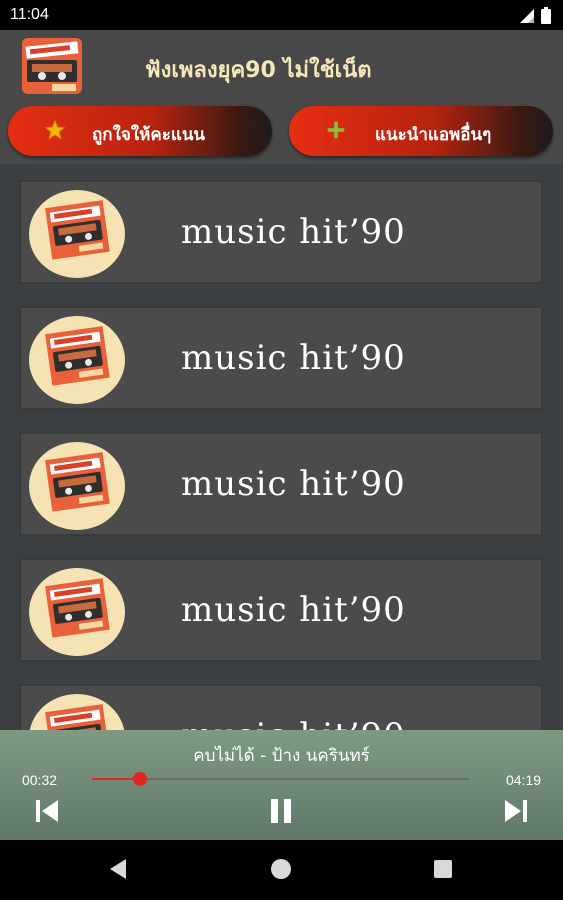 This screenshot has width=563, height=900. Describe the element at coordinates (40, 780) in the screenshot. I see `current-time: 00:32` at that location.